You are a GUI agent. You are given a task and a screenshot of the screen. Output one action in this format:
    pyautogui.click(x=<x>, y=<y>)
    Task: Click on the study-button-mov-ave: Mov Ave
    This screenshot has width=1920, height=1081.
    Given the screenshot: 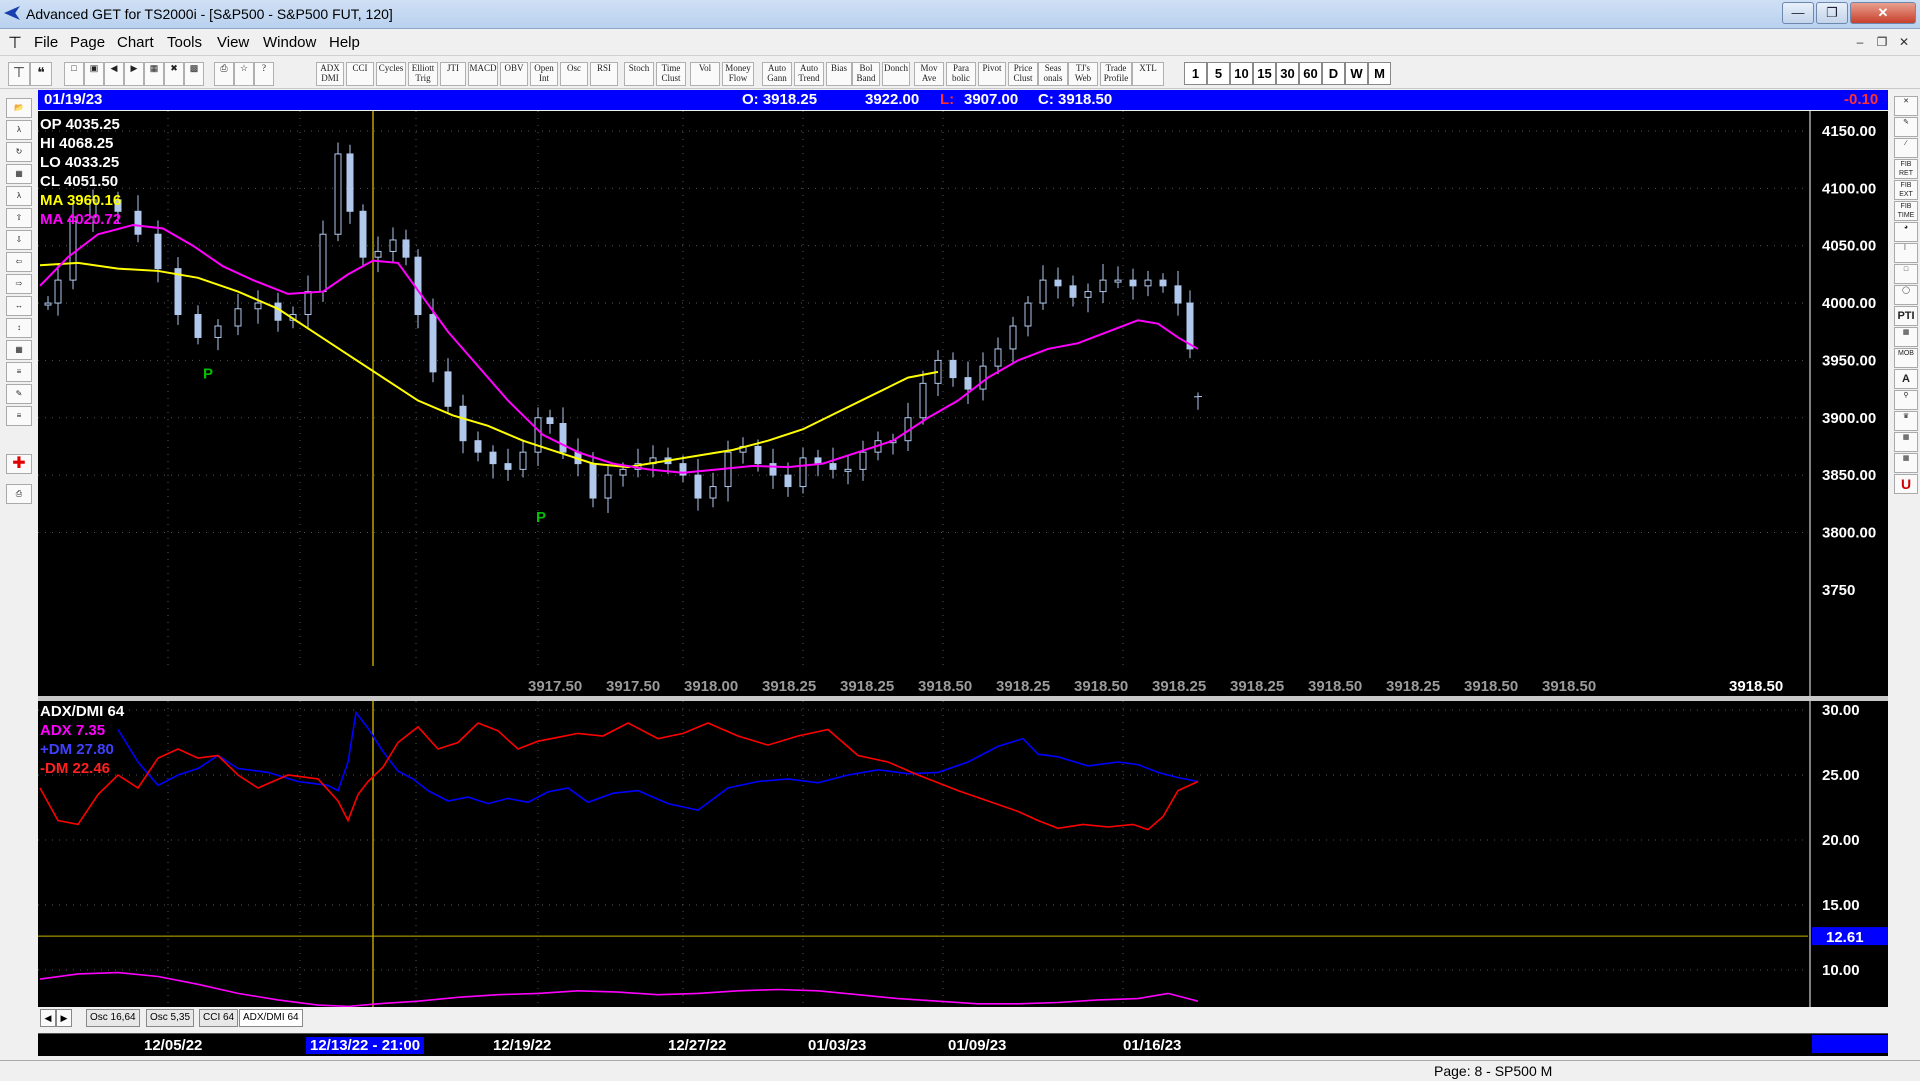 What is the action you would take?
    pyautogui.click(x=929, y=74)
    